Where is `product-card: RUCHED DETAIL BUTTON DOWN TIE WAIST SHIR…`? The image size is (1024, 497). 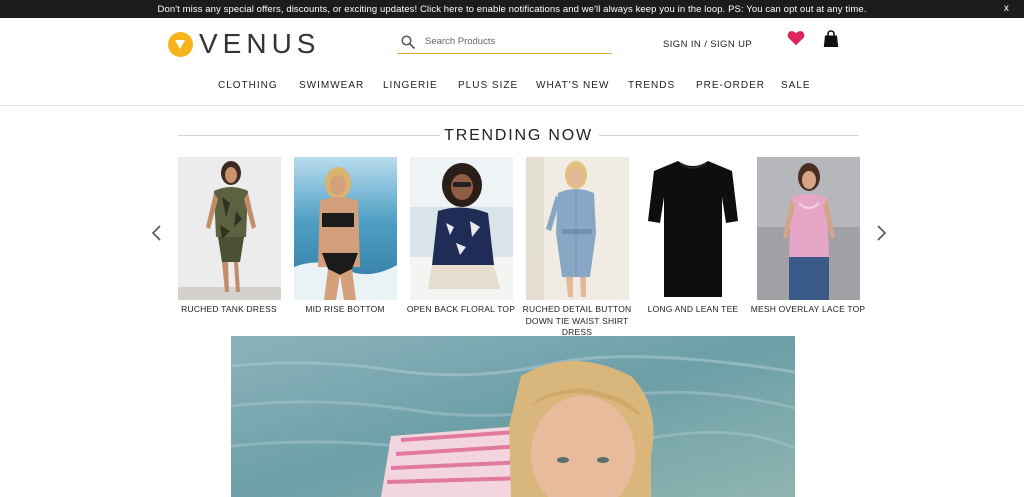
product-card: RUCHED DETAIL BUTTON DOWN TIE WAIST SHIR… is located at coordinates (577, 248).